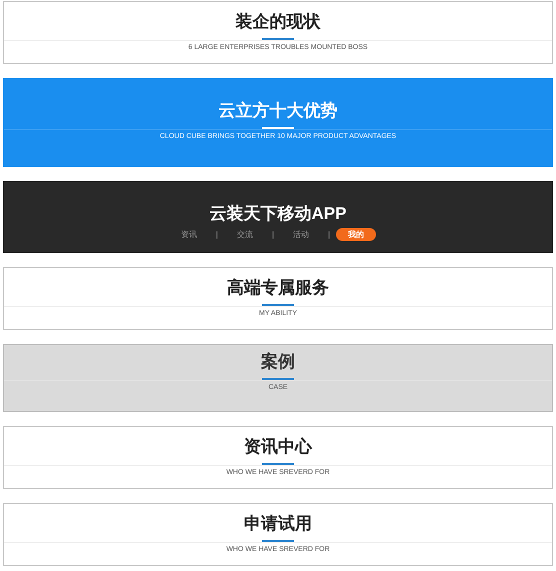 The width and height of the screenshot is (556, 571). What do you see at coordinates (245, 234) in the screenshot?
I see `nav-tab: 交流` at bounding box center [245, 234].